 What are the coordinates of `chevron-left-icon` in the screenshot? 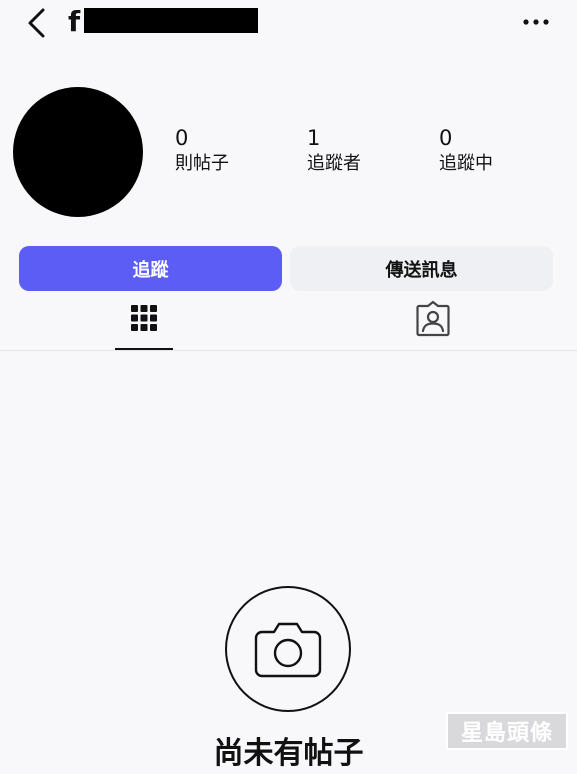 It's located at (36, 23).